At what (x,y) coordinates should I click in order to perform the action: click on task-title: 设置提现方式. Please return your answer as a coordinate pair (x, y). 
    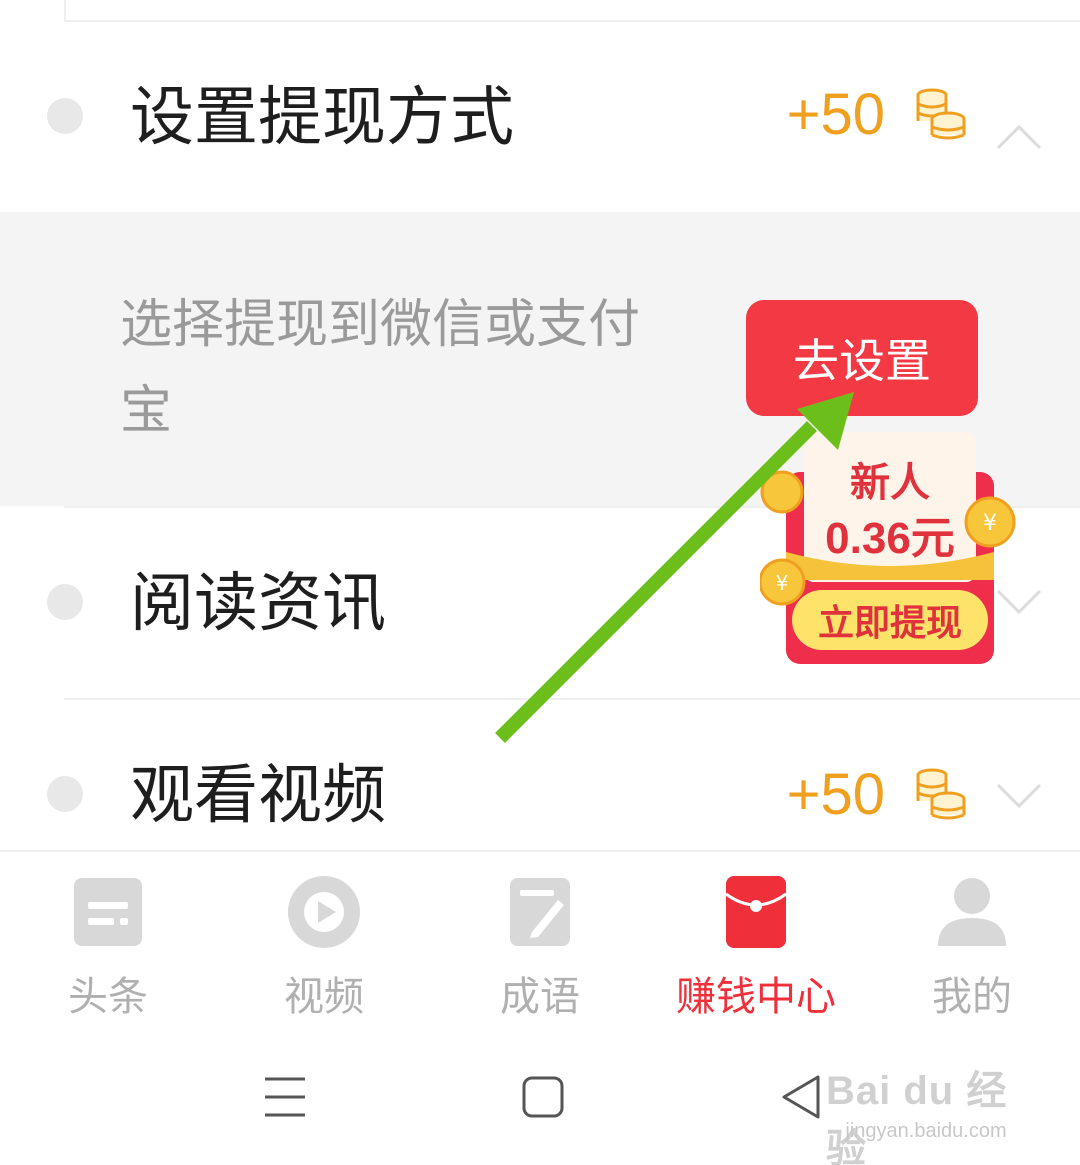
    Looking at the image, I should click on (322, 118).